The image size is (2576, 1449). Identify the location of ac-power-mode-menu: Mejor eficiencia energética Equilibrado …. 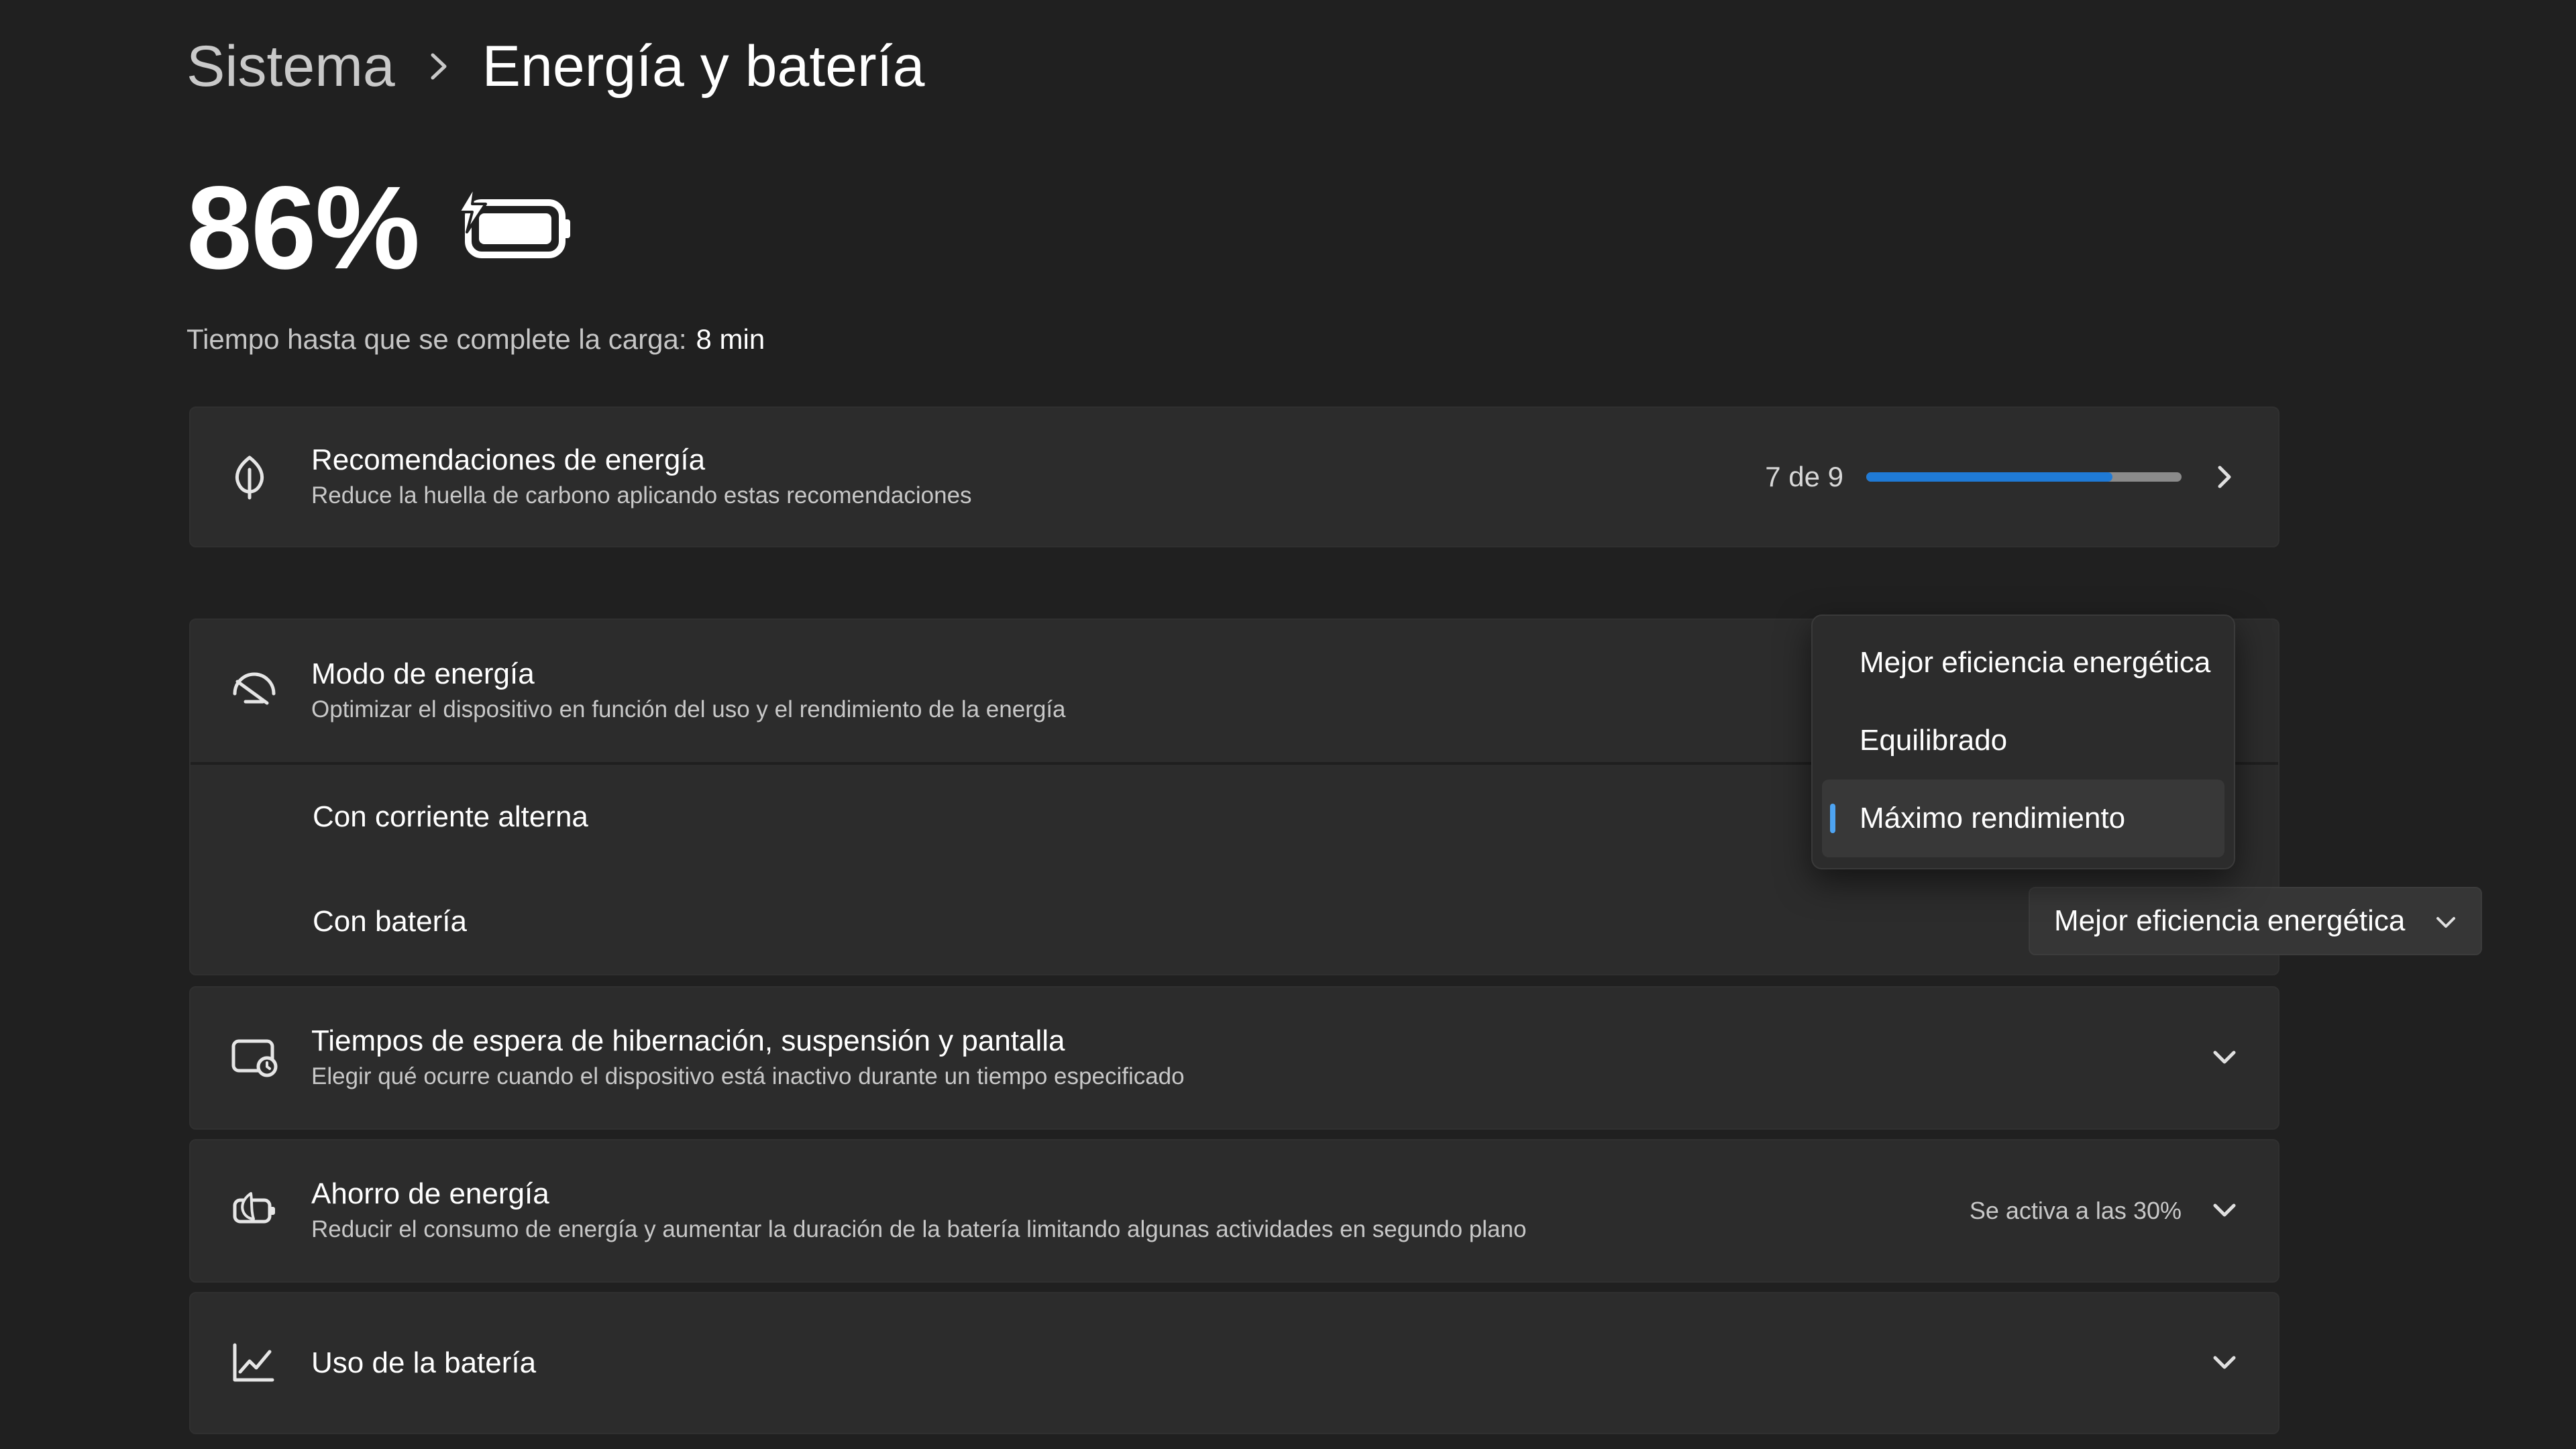
(2023, 741).